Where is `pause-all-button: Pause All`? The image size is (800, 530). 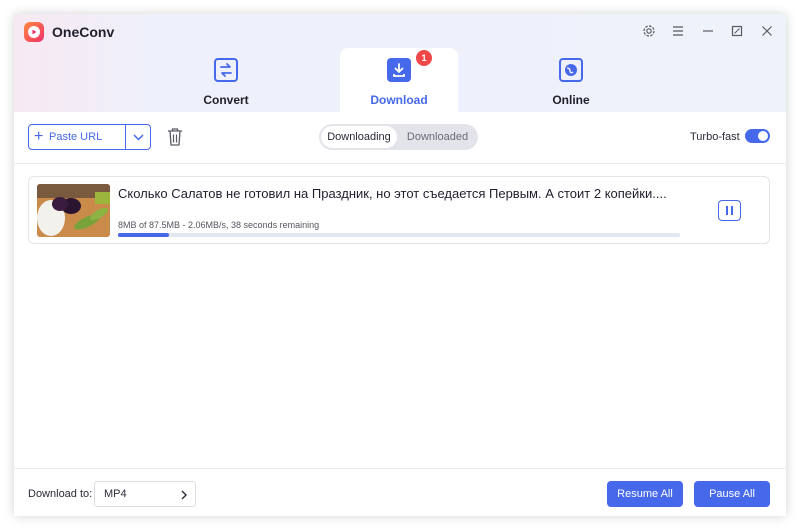 pause-all-button: Pause All is located at coordinates (732, 494).